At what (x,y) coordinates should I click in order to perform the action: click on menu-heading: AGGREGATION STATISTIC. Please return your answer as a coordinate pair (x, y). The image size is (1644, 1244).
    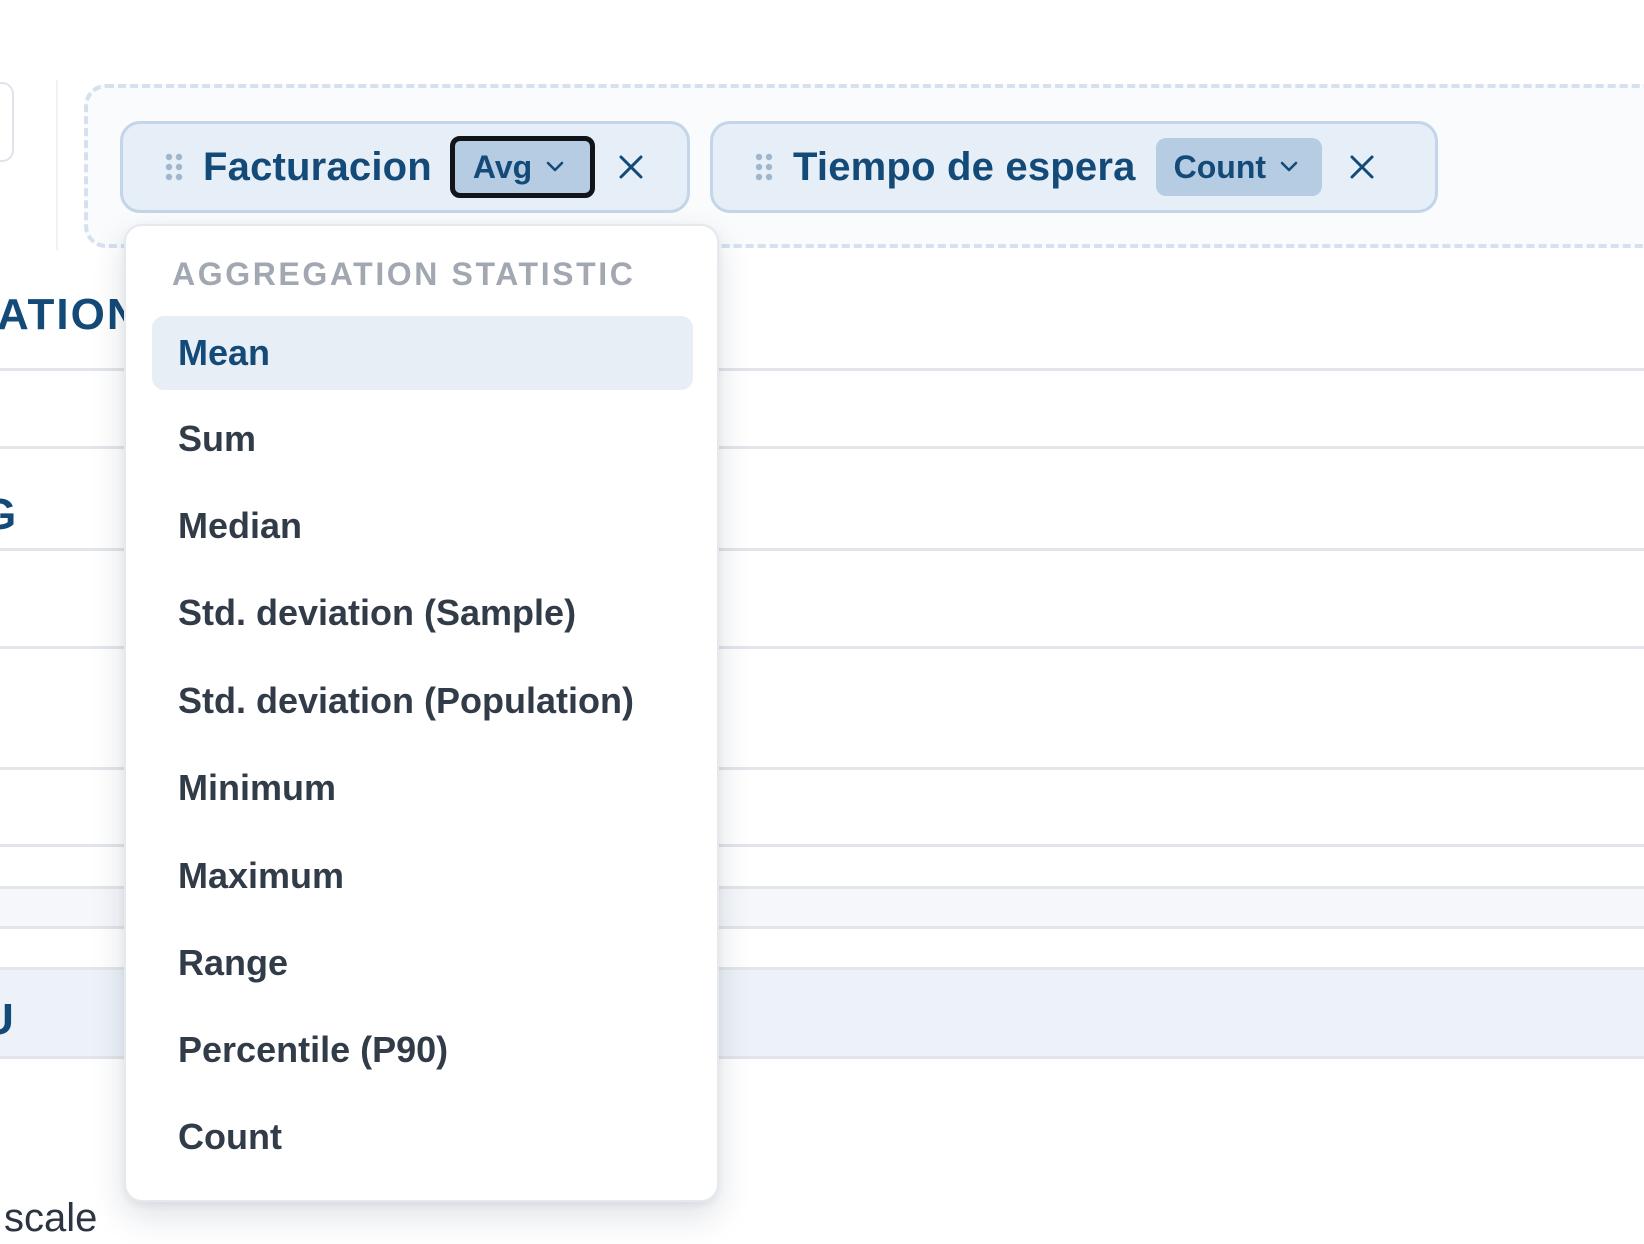
    Looking at the image, I should click on (404, 274).